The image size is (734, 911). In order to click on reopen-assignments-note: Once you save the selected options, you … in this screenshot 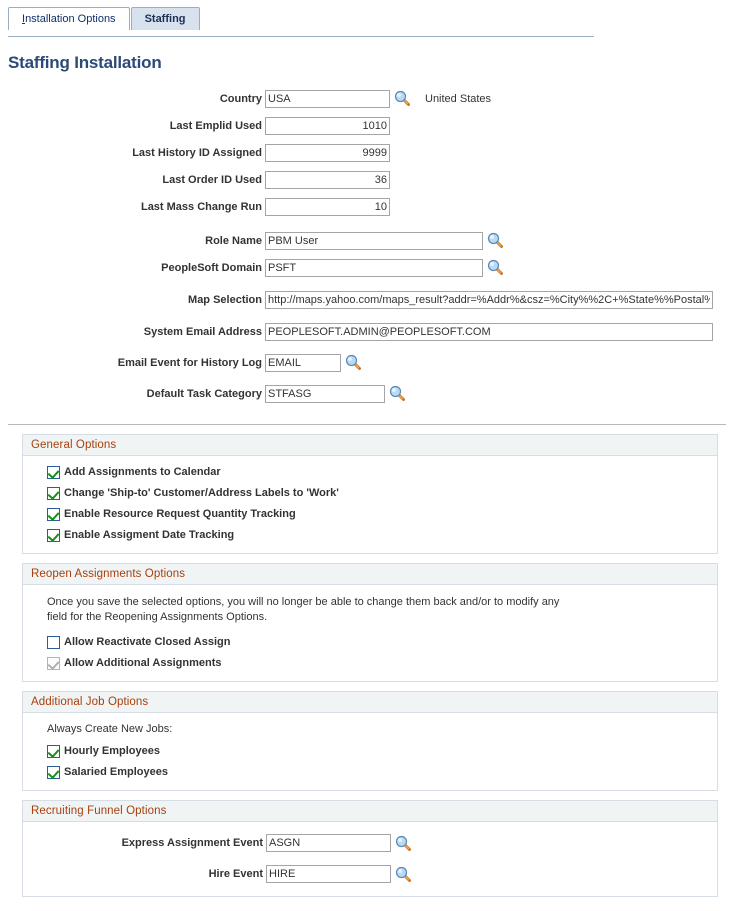, I will do `click(303, 609)`.